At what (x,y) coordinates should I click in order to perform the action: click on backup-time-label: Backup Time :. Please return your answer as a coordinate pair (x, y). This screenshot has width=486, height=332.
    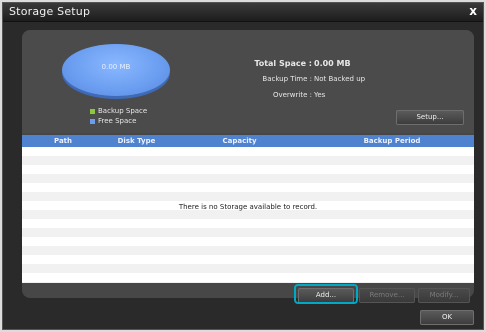
    Looking at the image, I should click on (287, 79).